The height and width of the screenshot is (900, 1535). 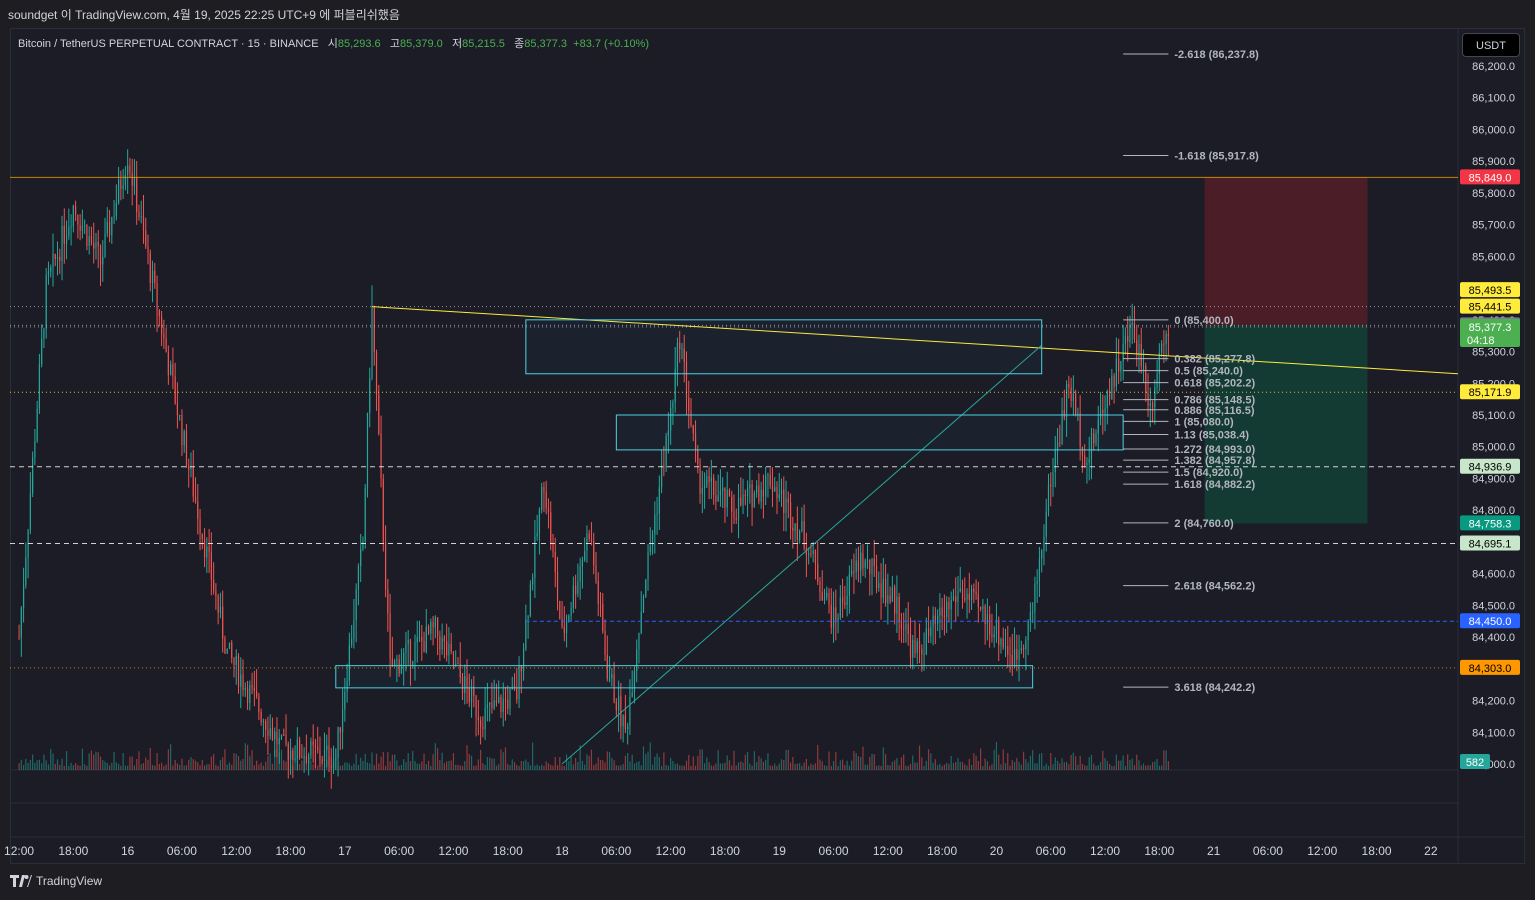 I want to click on brand-name: TradingView, so click(x=69, y=881).